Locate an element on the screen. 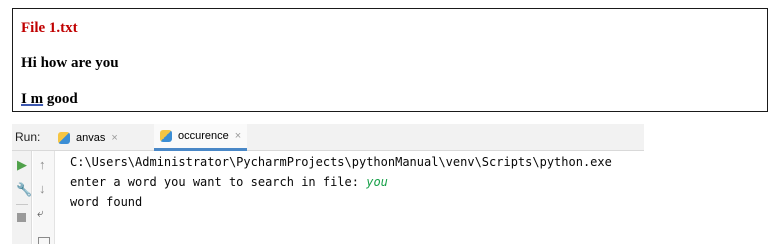 The image size is (768, 244). tab-occurence: occurence × is located at coordinates (201, 137).